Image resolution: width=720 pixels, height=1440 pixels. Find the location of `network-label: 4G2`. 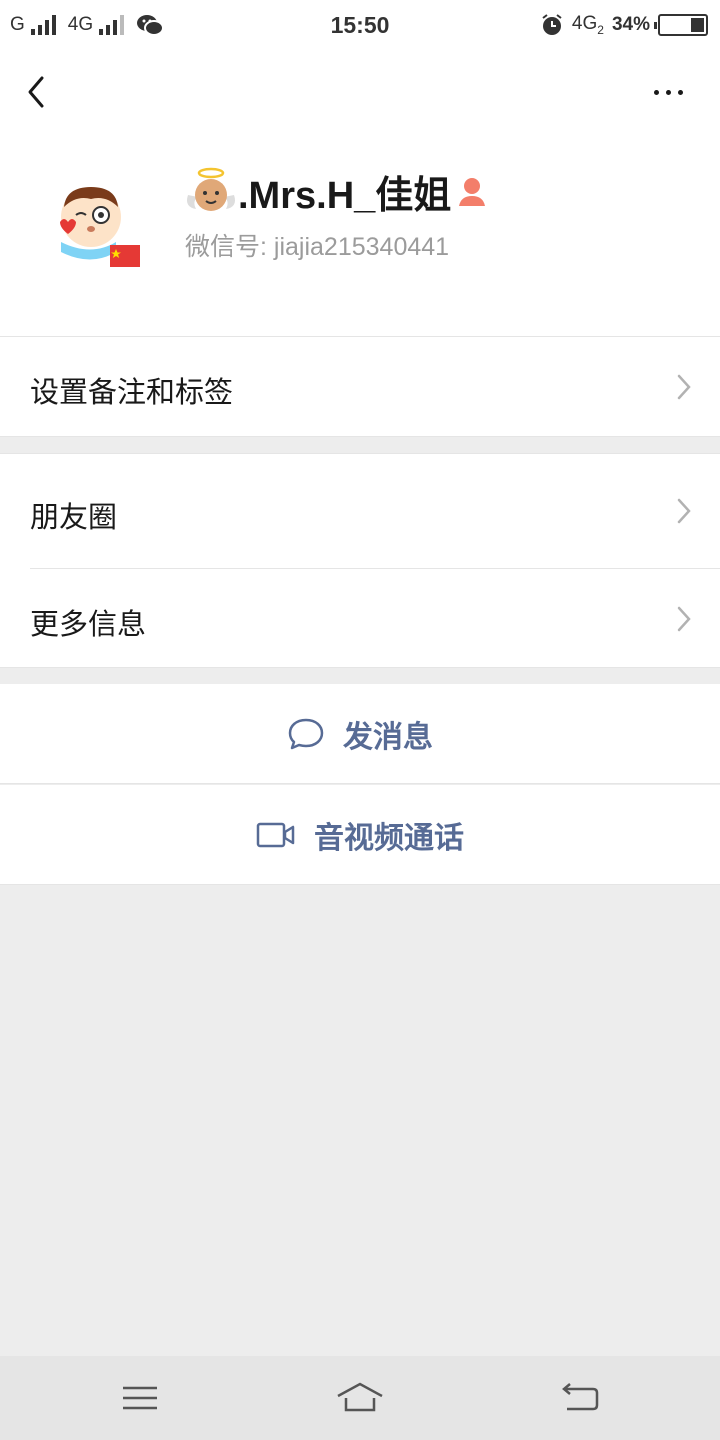

network-label: 4G2 is located at coordinates (587, 25).